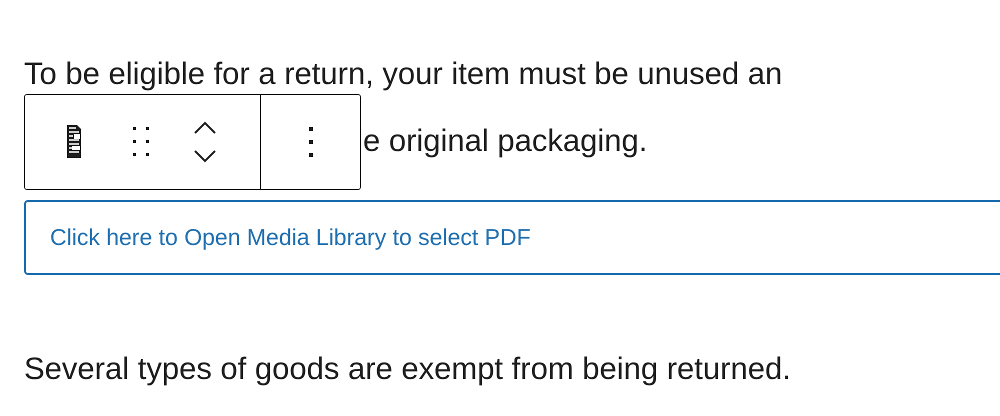 This screenshot has height=416, width=1000. What do you see at coordinates (407, 369) in the screenshot?
I see `paragraph-text: Several types of goods are exempt from being returned.` at bounding box center [407, 369].